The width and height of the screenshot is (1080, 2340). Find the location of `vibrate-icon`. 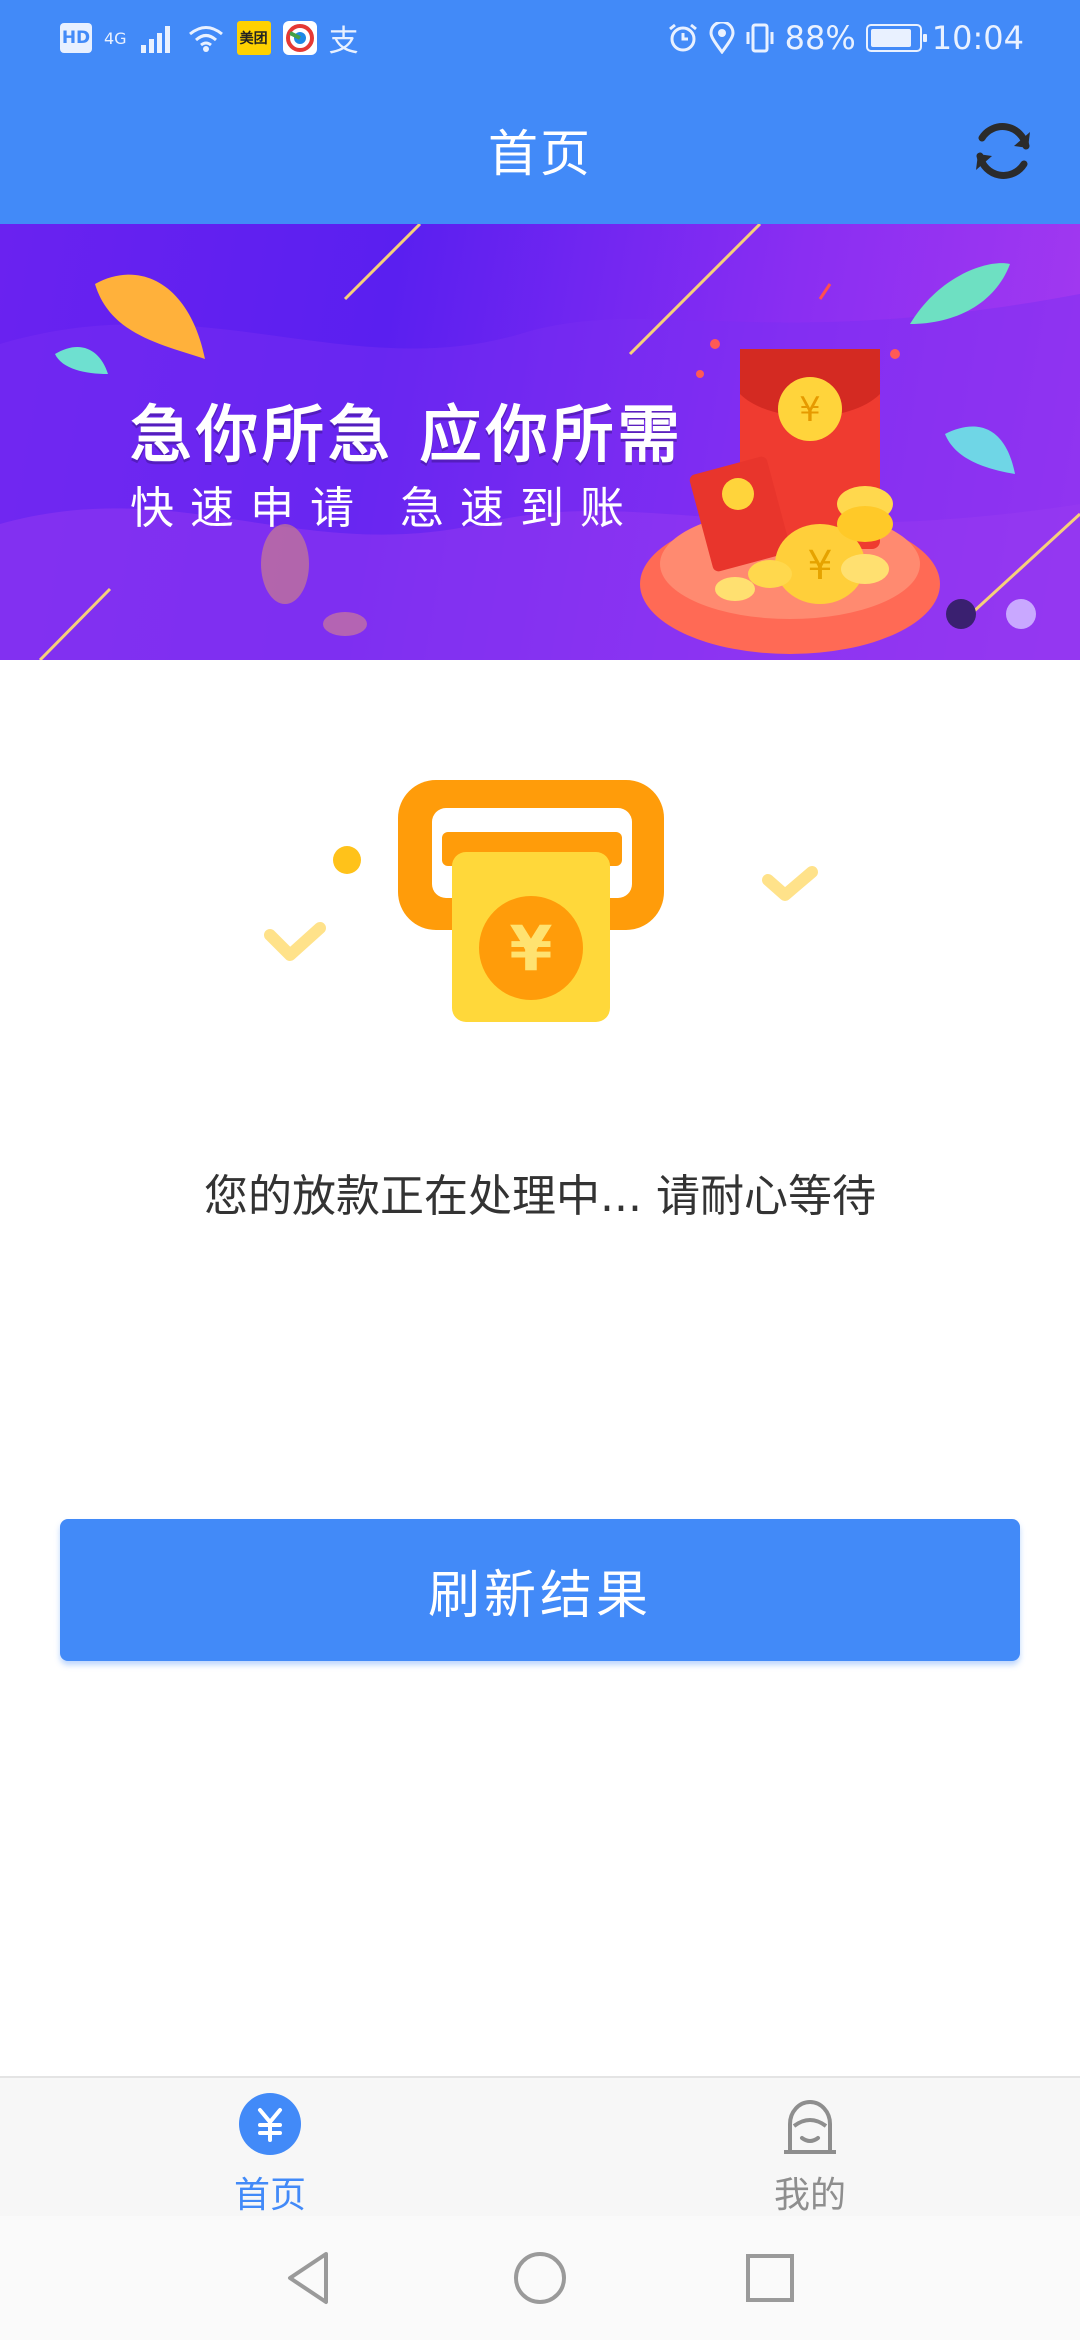

vibrate-icon is located at coordinates (760, 38).